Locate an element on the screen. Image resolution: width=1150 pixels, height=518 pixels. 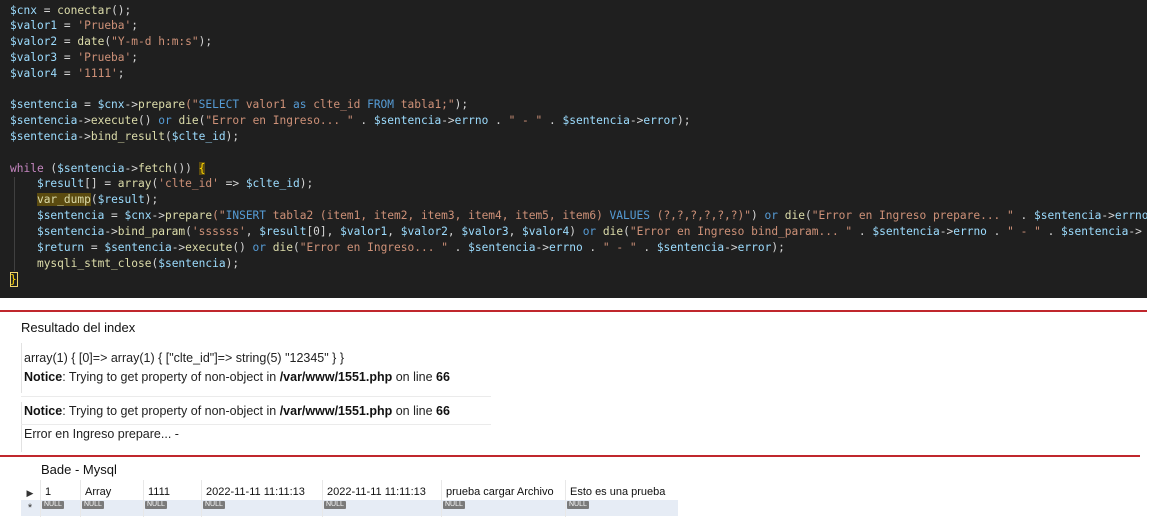
code-line: $cnx = conectar(); is located at coordinates (70, 11).